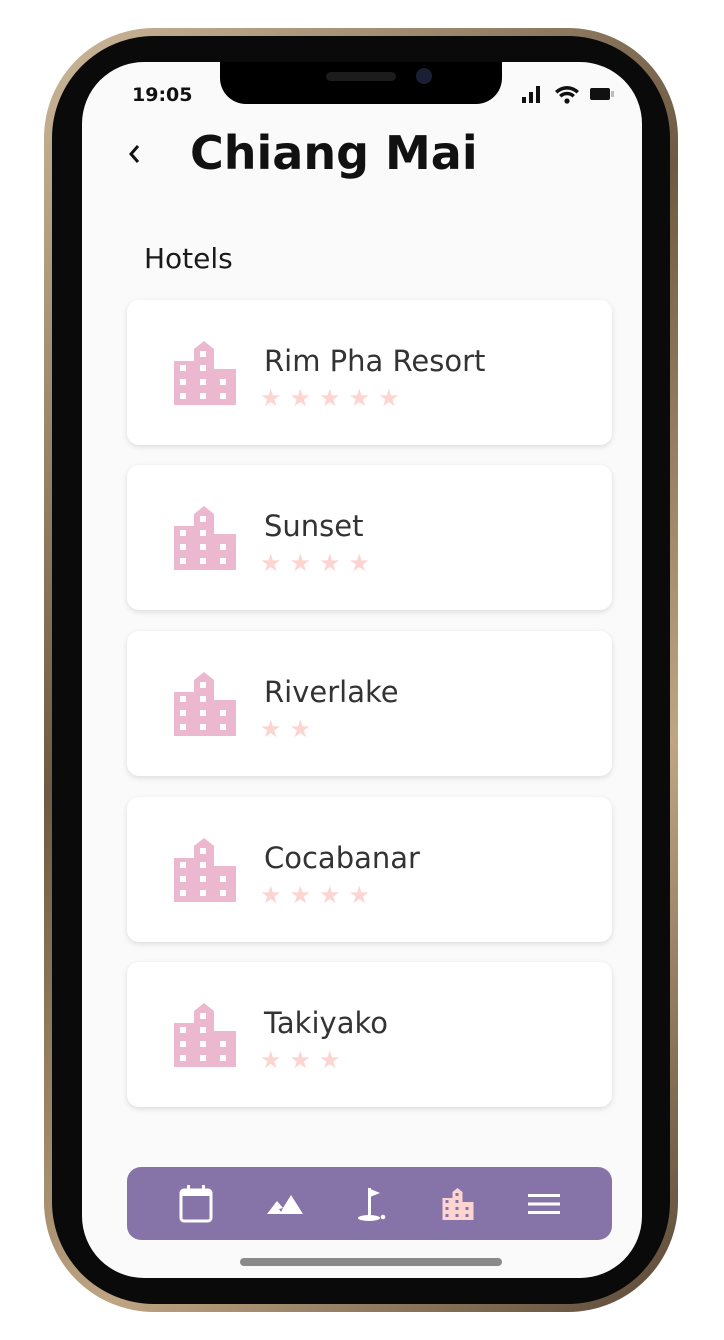 This screenshot has height=1340, width=724. I want to click on chevron-left-icon, so click(134, 154).